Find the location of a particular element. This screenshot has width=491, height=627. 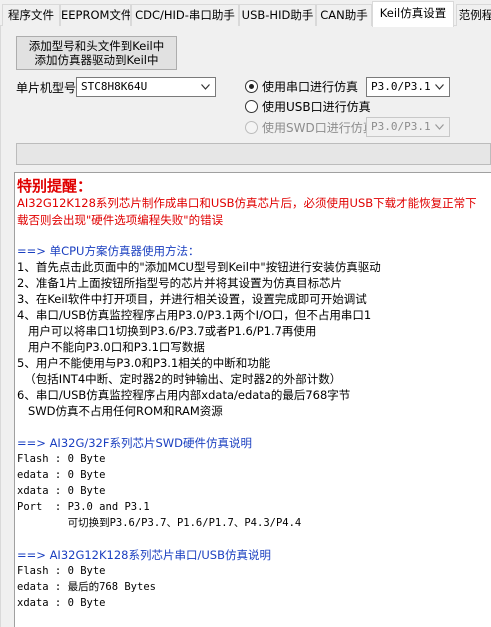

radio-serial-label: 使用串口进行仿真 is located at coordinates (310, 87).